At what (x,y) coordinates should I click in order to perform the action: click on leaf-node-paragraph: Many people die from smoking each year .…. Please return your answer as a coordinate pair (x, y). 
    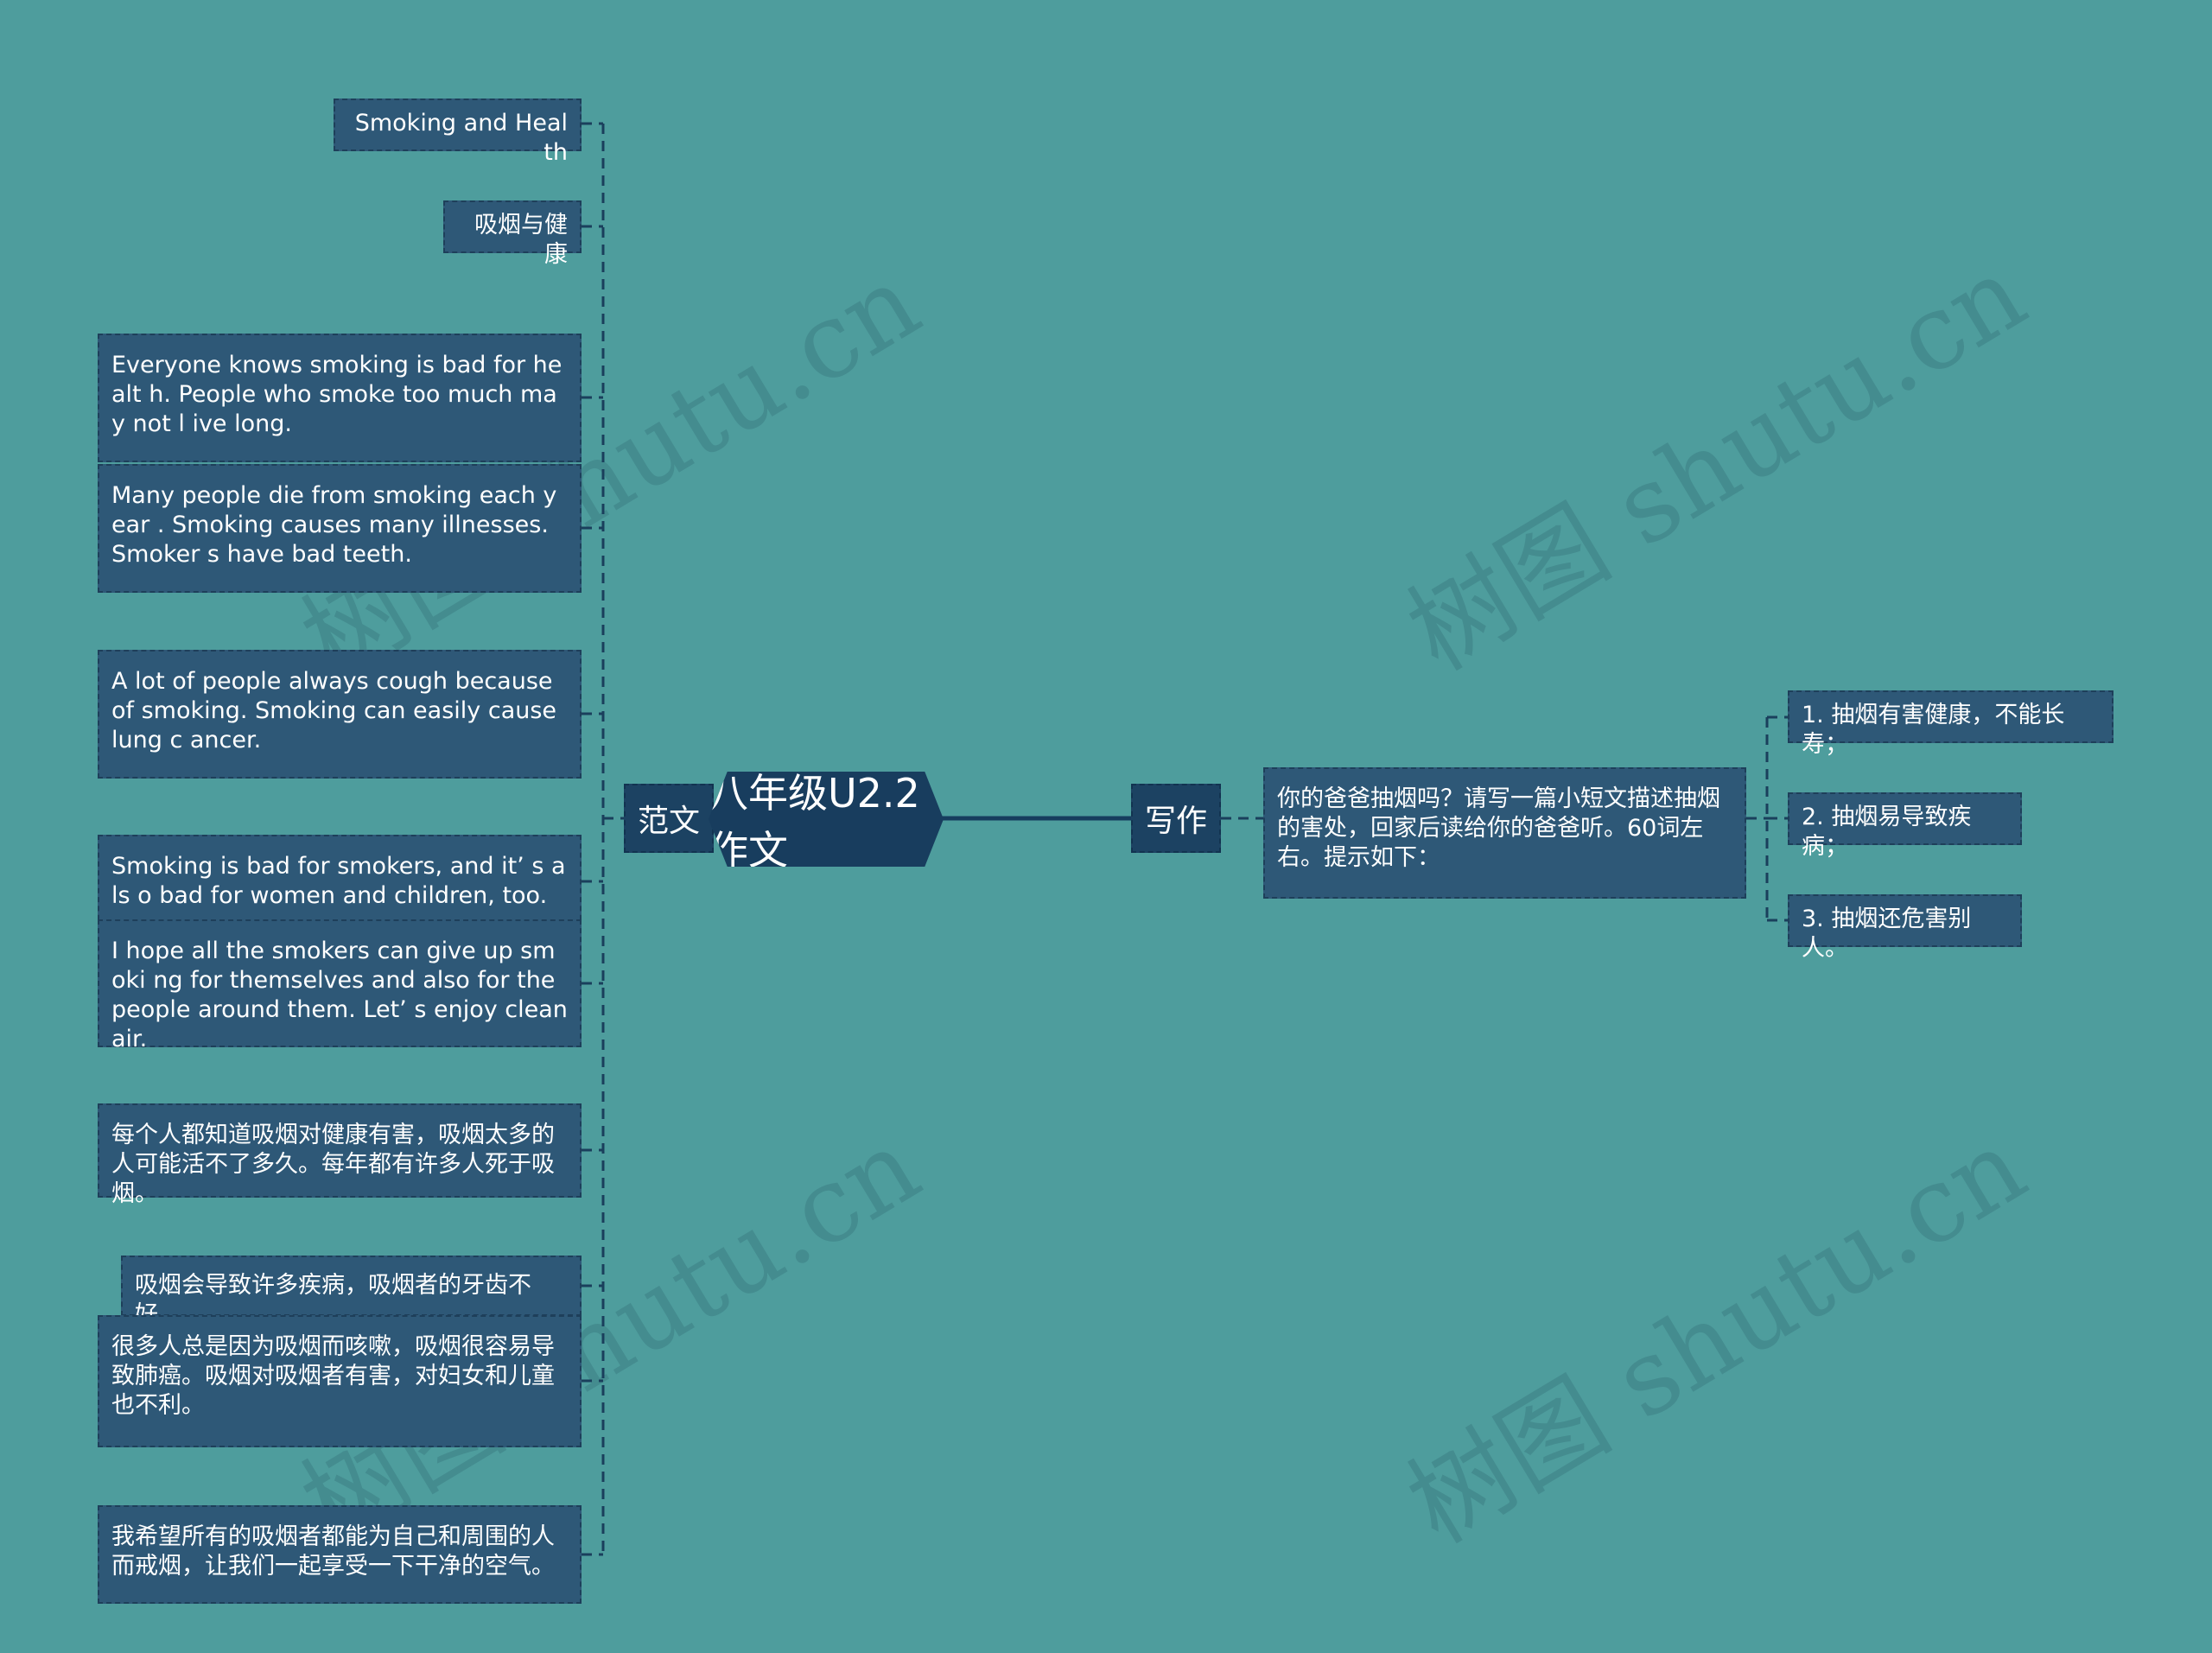
    Looking at the image, I should click on (340, 528).